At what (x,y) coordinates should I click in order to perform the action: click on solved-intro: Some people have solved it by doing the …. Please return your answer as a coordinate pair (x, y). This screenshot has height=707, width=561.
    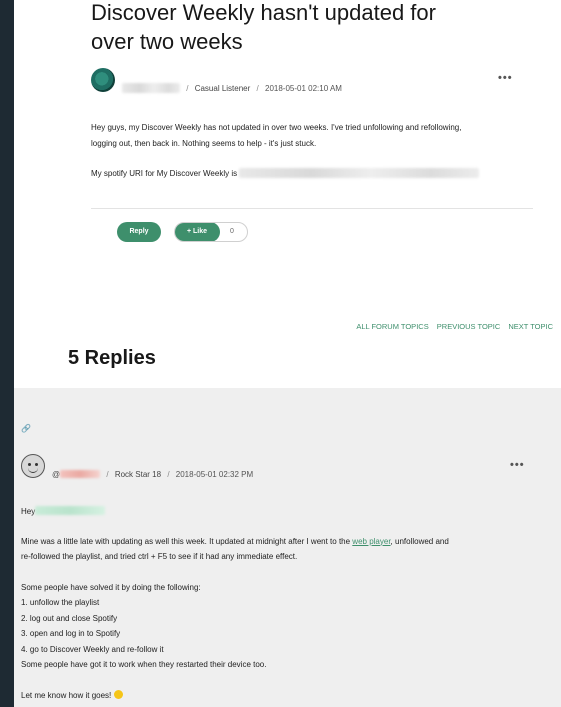
    Looking at the image, I should click on (111, 587).